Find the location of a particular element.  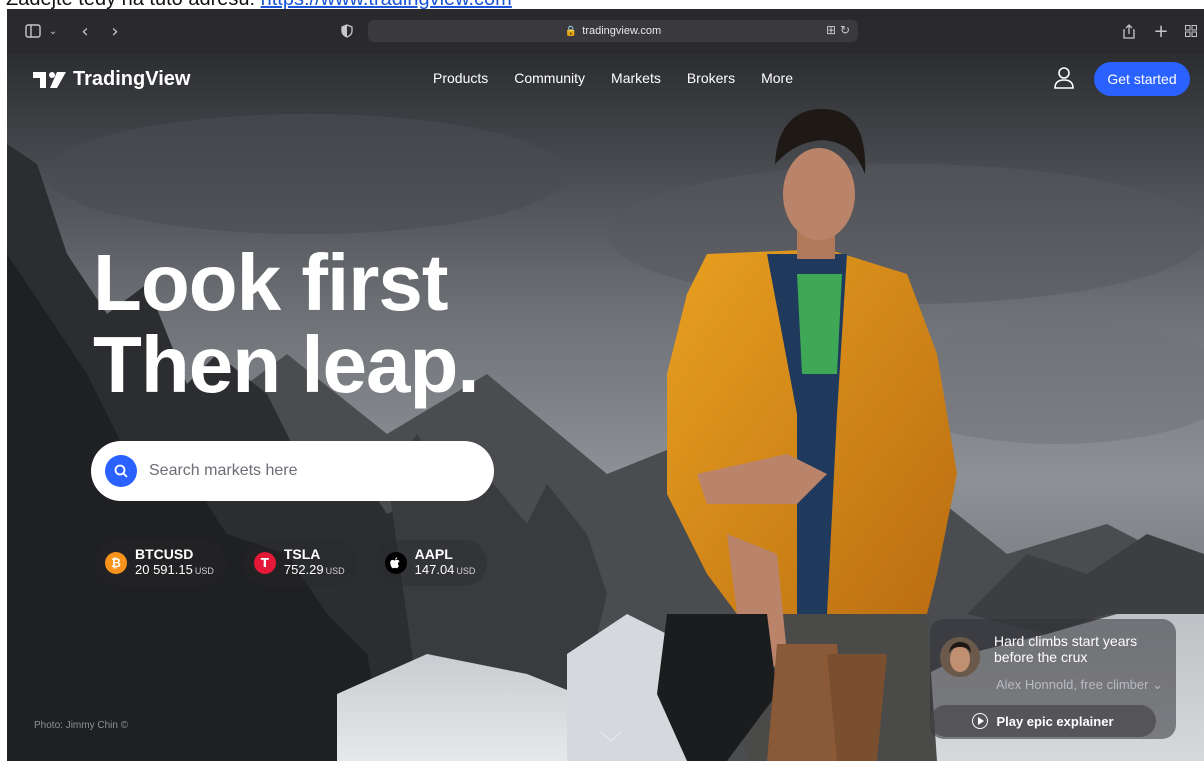

privacy-shield-icon is located at coordinates (347, 31).